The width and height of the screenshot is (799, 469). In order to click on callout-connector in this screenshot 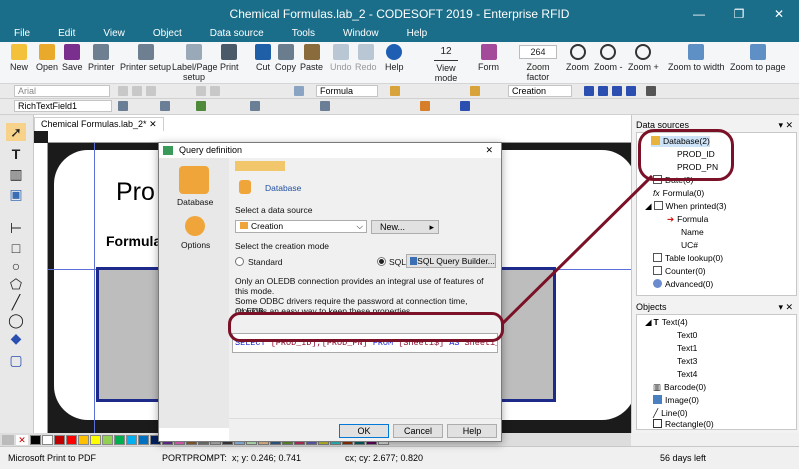, I will do `click(577, 250)`.